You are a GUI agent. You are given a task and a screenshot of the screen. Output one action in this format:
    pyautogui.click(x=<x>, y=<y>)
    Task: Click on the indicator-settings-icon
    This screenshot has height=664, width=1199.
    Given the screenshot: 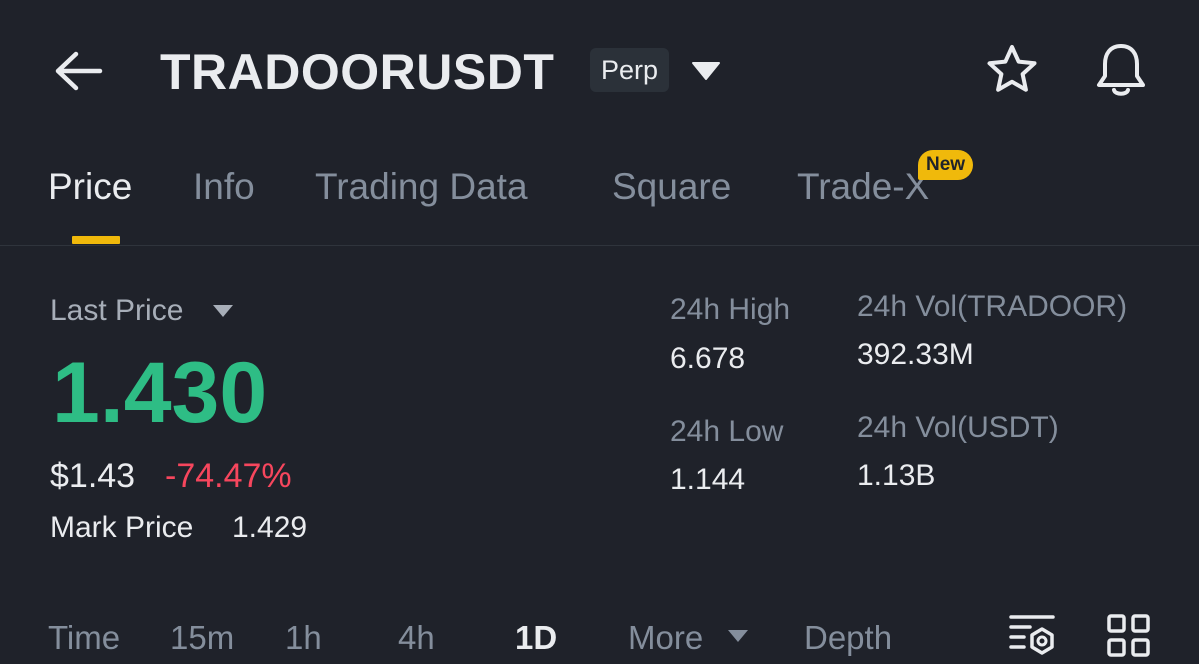 What is the action you would take?
    pyautogui.click(x=1032, y=635)
    